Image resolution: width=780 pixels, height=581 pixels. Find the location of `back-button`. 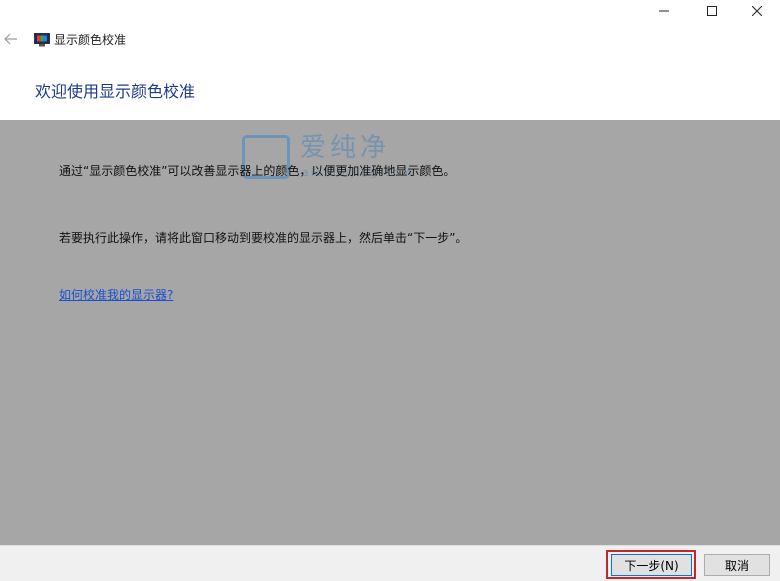

back-button is located at coordinates (12, 40).